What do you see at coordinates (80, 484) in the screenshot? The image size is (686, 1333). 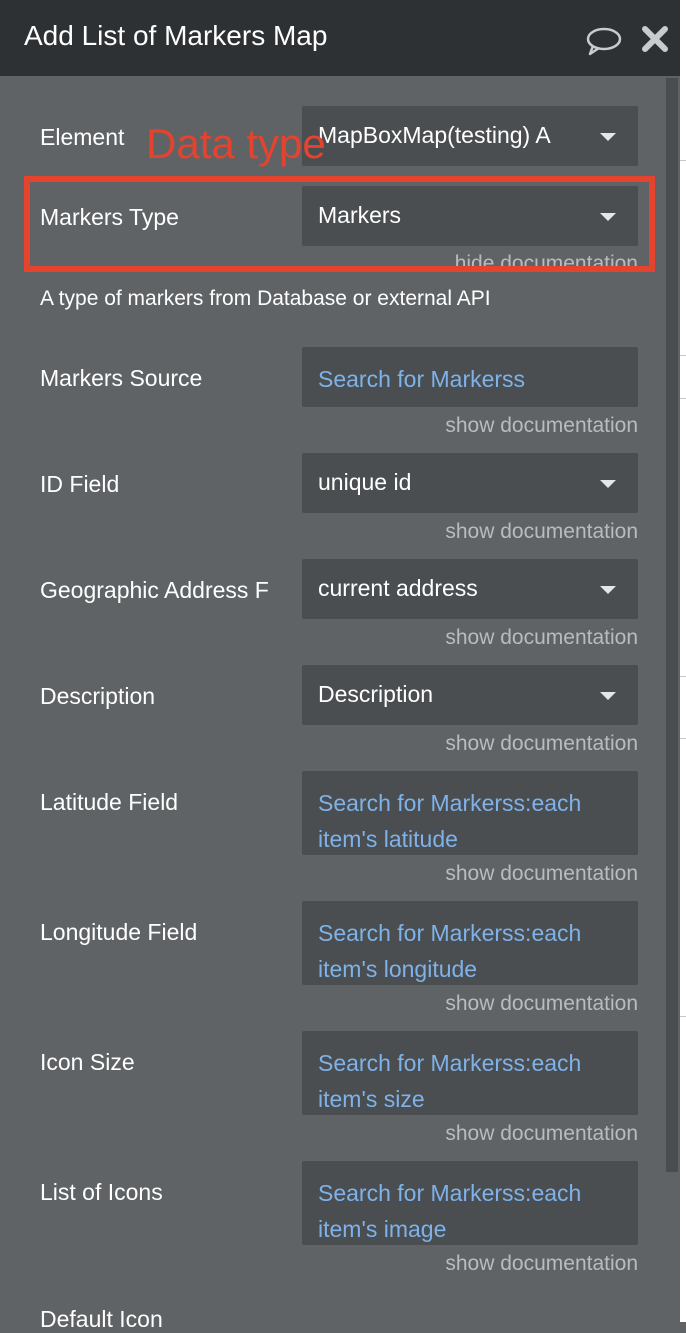 I see `id-field-label: ID Field` at bounding box center [80, 484].